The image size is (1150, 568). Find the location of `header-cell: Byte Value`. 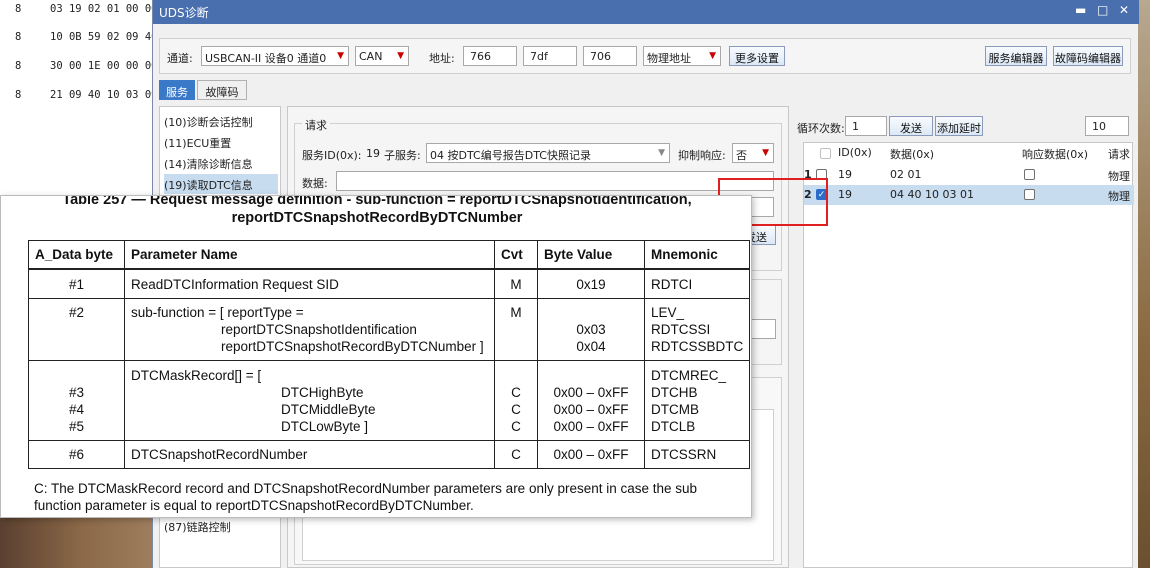

header-cell: Byte Value is located at coordinates (591, 255).